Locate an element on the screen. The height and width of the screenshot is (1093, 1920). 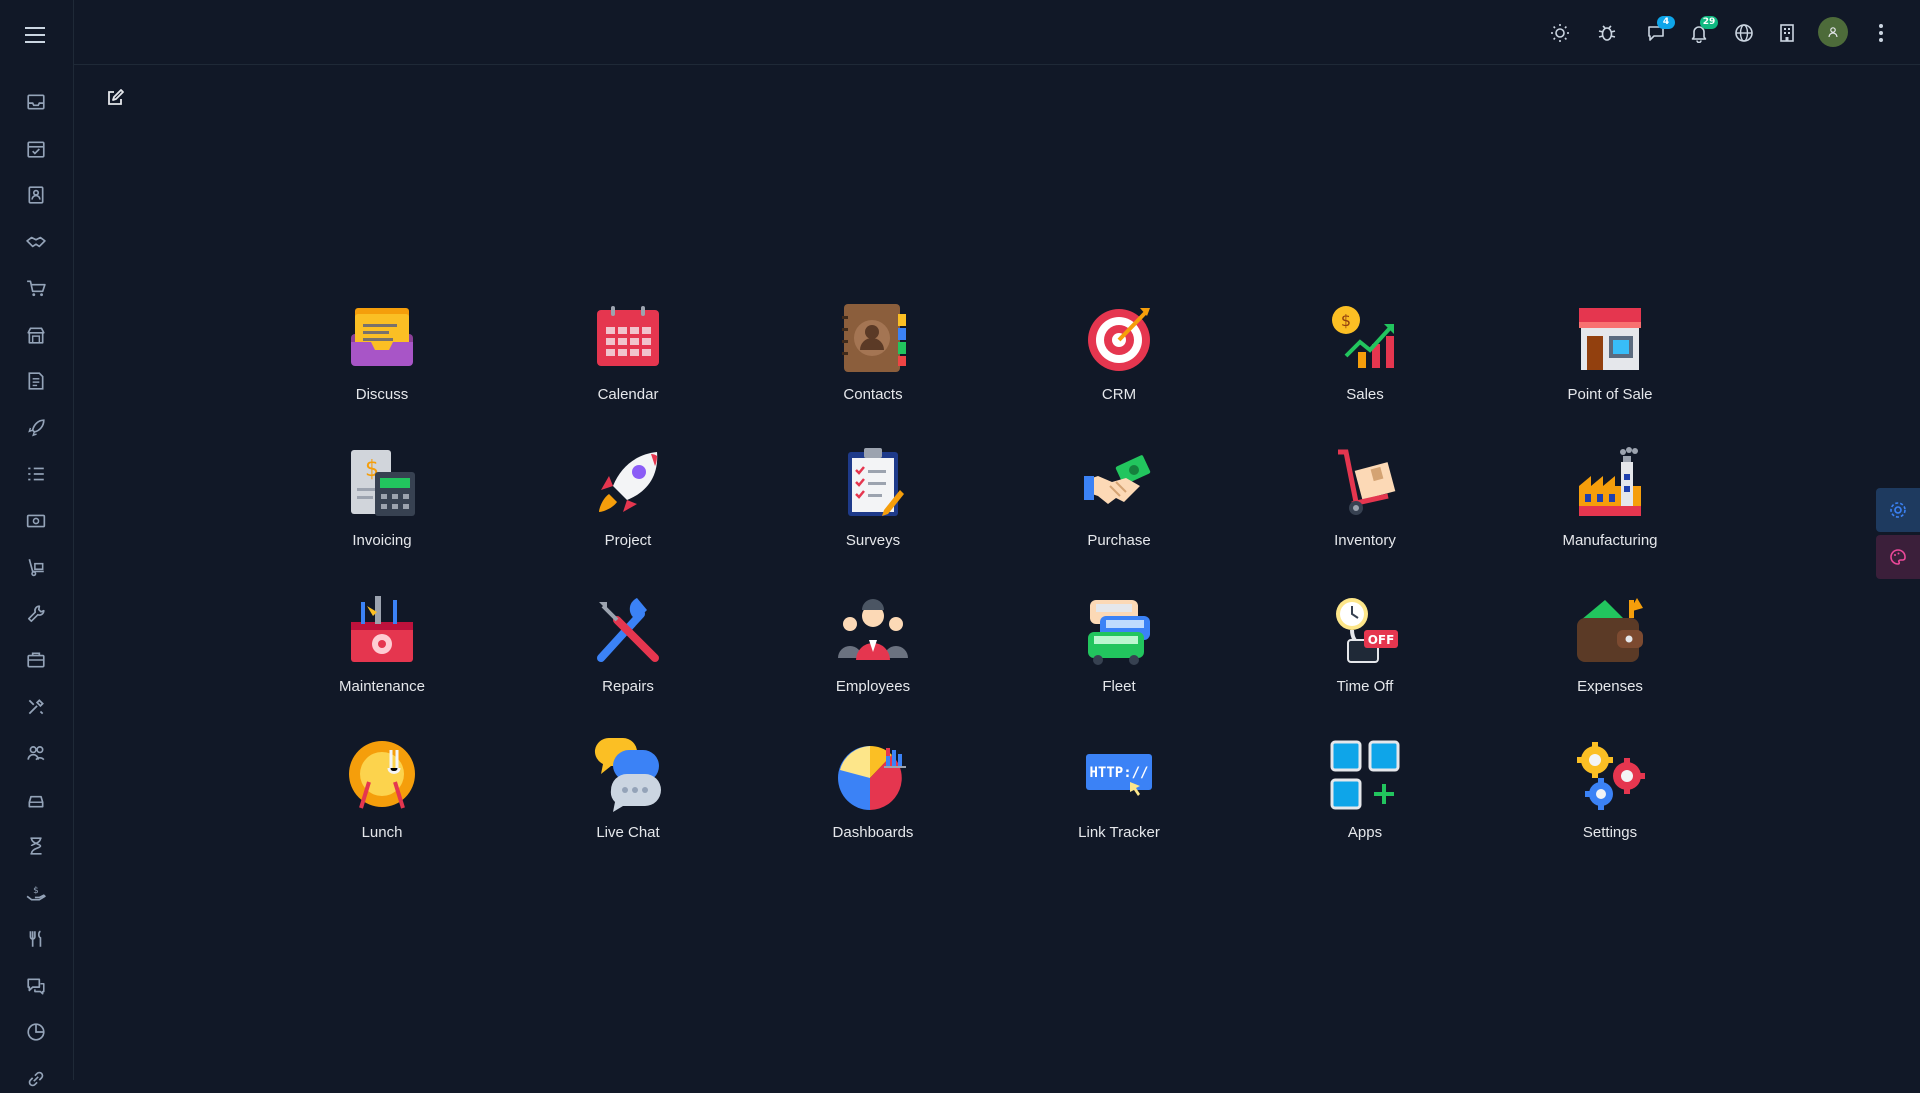
app-tile-contacts: Contacts is located at coordinates (873, 365).